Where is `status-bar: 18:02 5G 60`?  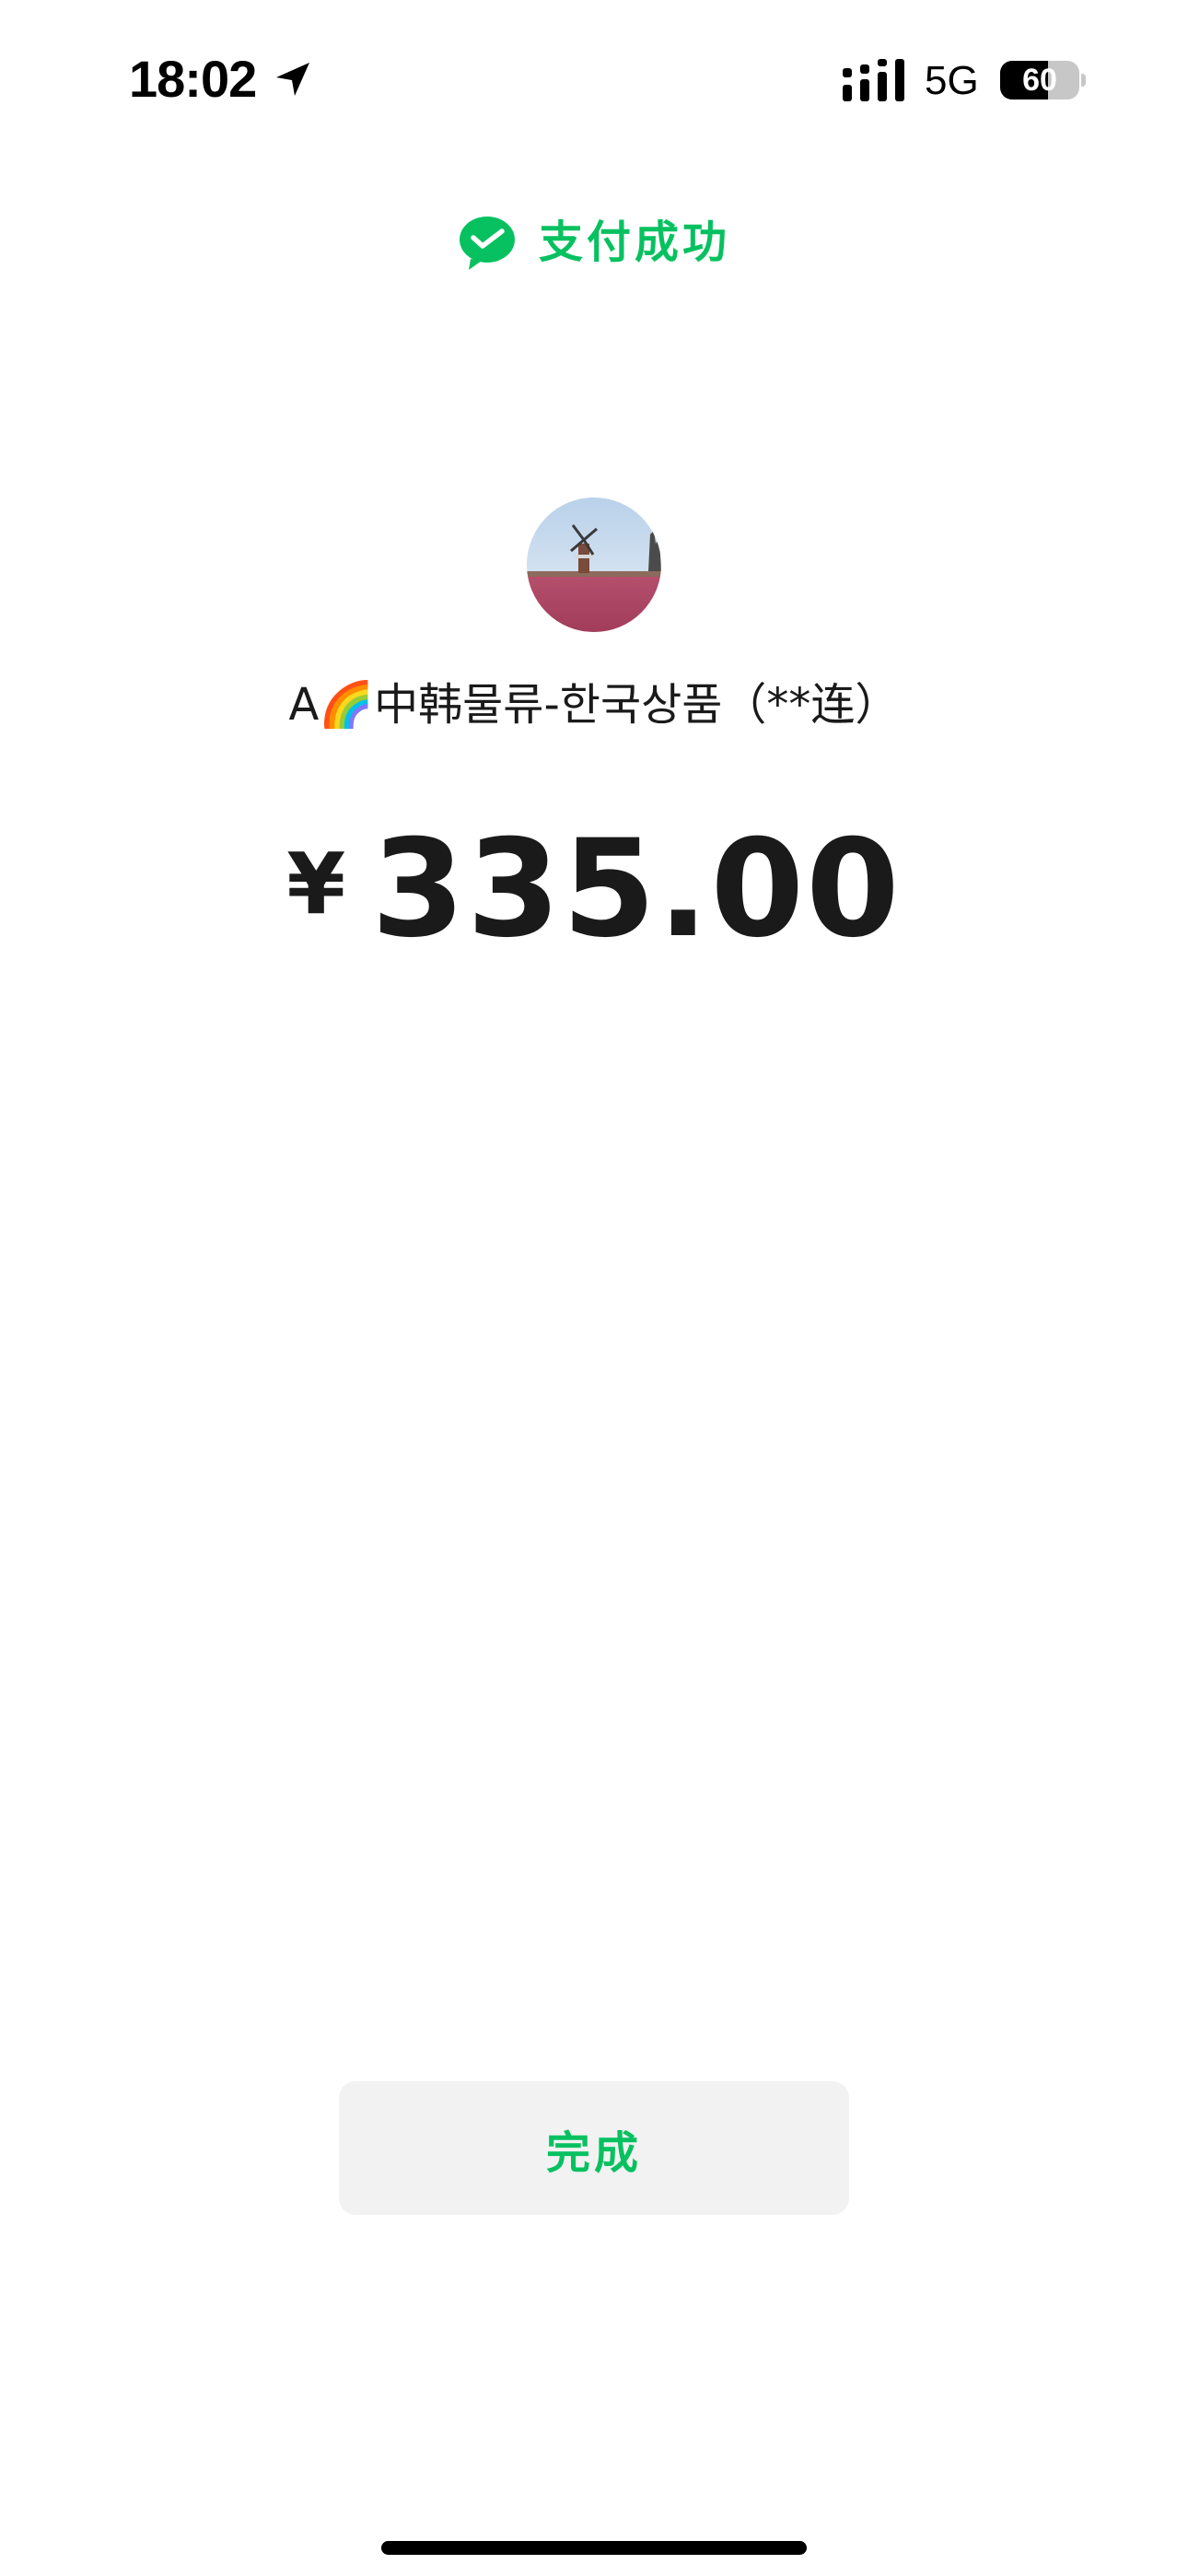
status-bar: 18:02 5G 60 is located at coordinates (594, 78).